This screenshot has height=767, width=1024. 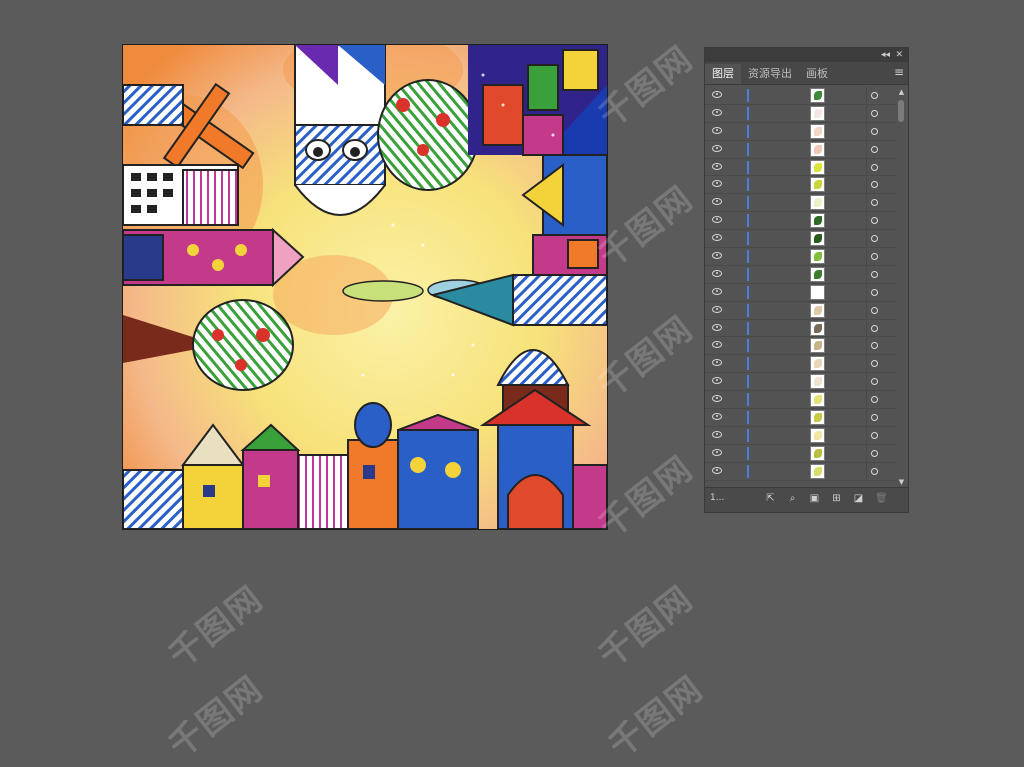 What do you see at coordinates (899, 72) in the screenshot?
I see `hamburger-menu-icon: ≡` at bounding box center [899, 72].